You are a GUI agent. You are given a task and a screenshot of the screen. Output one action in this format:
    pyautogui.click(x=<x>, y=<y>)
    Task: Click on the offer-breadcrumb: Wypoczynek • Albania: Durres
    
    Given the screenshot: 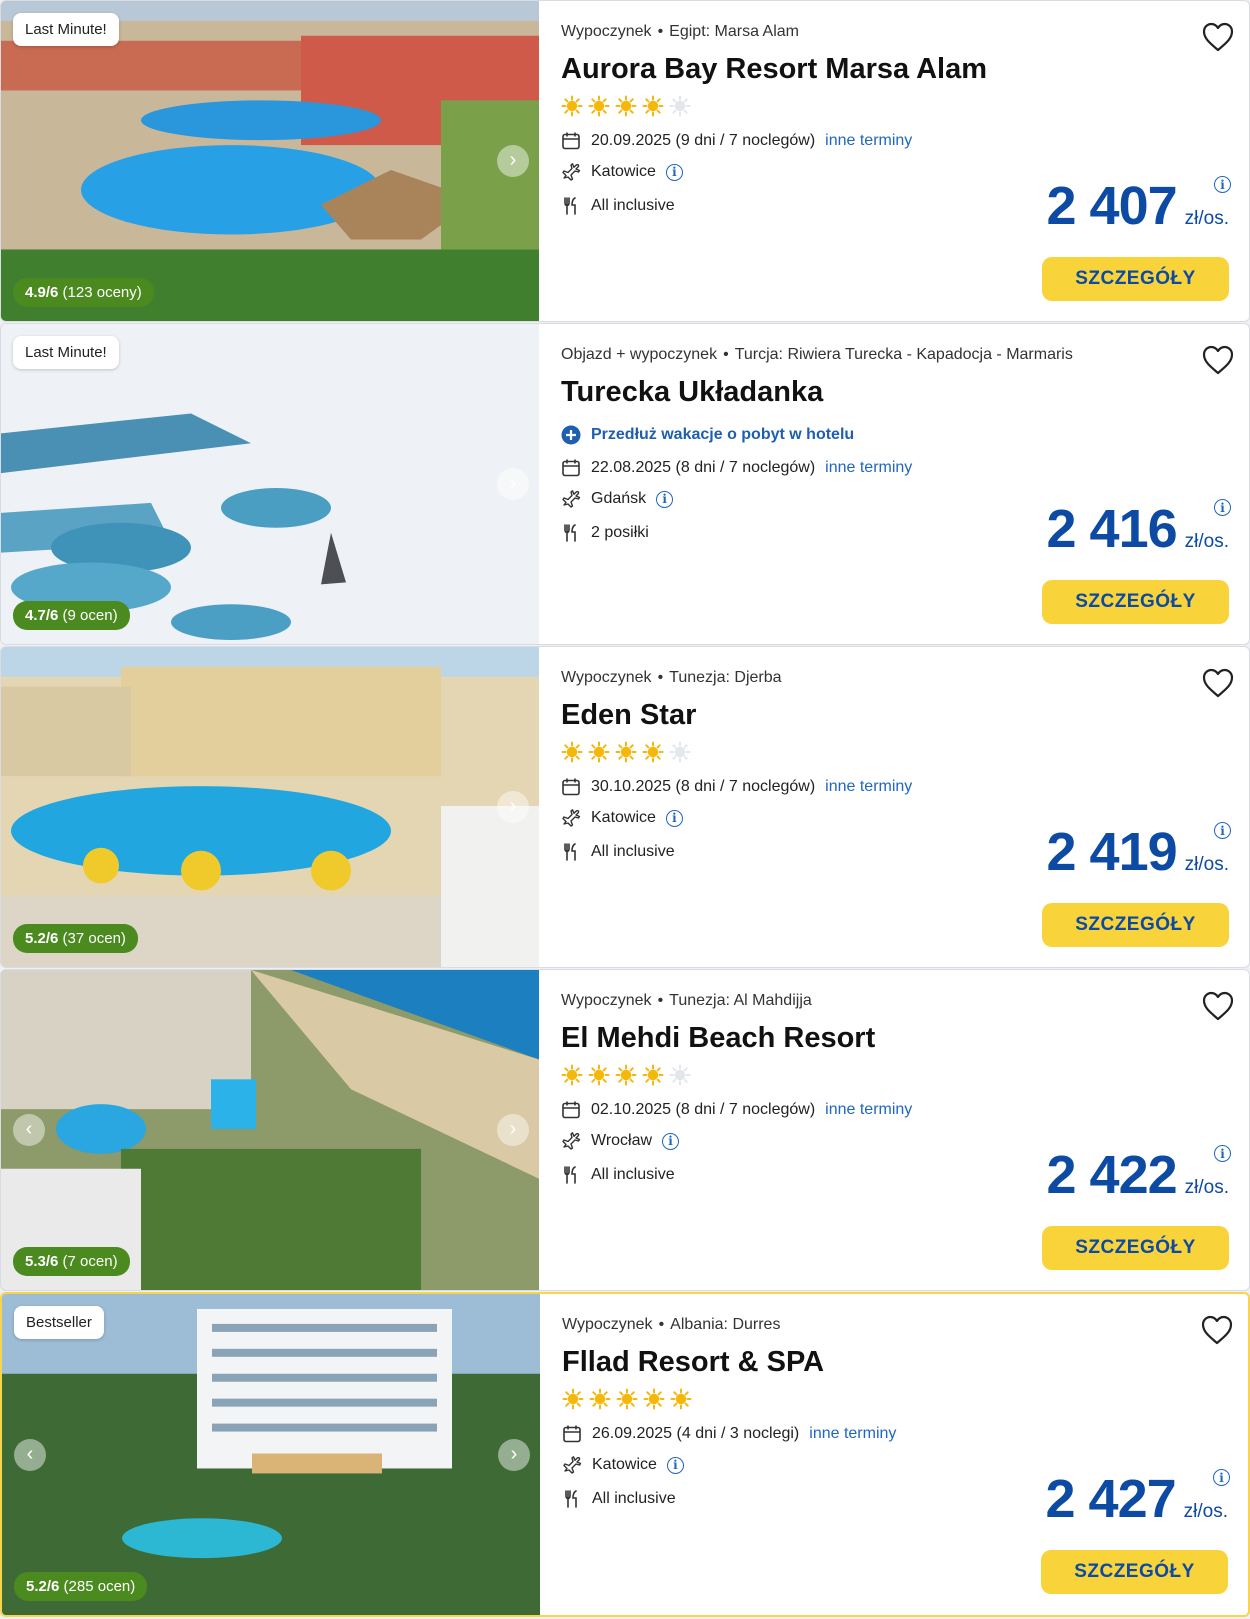 What is the action you would take?
    pyautogui.click(x=671, y=1324)
    